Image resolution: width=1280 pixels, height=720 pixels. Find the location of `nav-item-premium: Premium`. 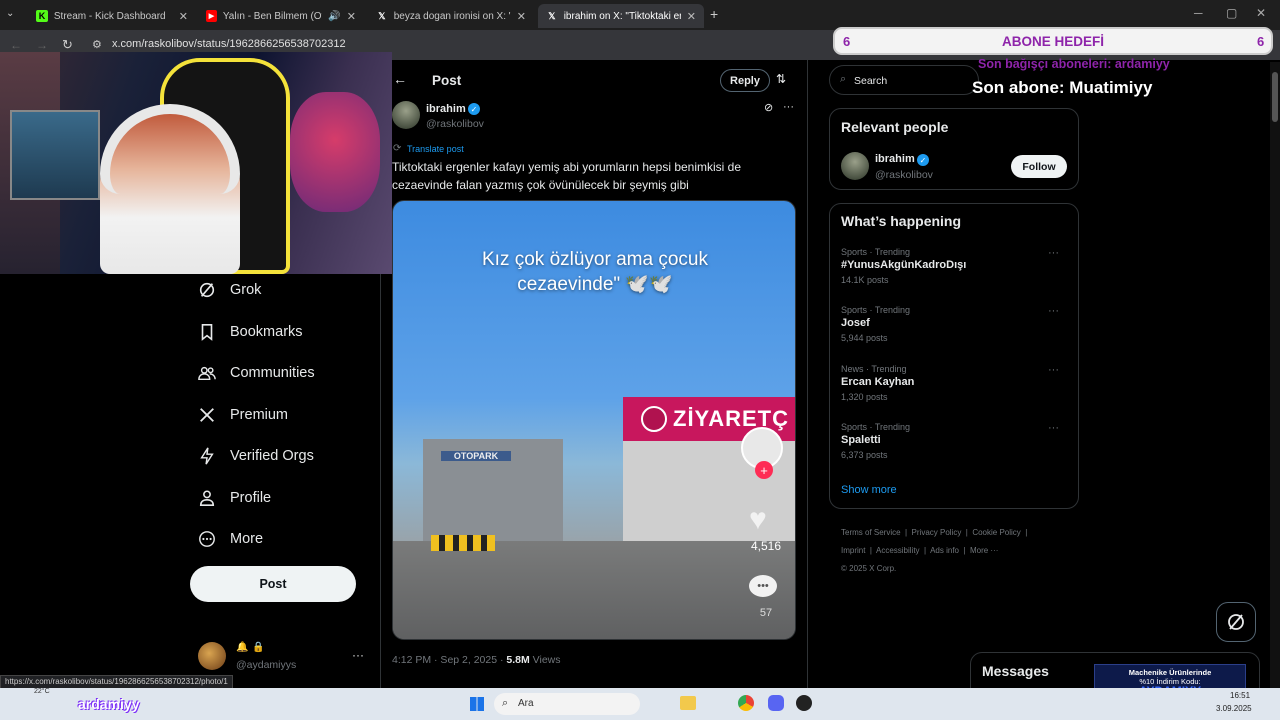

nav-item-premium: Premium is located at coordinates (243, 415).